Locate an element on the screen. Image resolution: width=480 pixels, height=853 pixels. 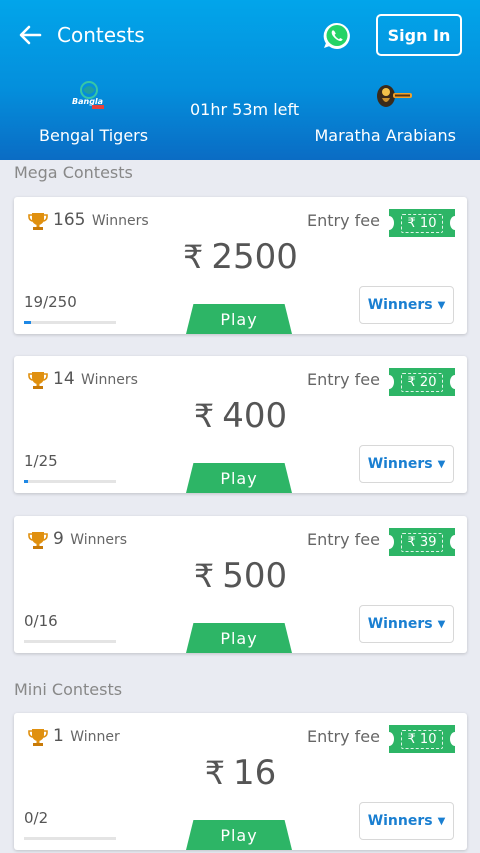
match-countdown: 01hr 53m left is located at coordinates (245, 109).